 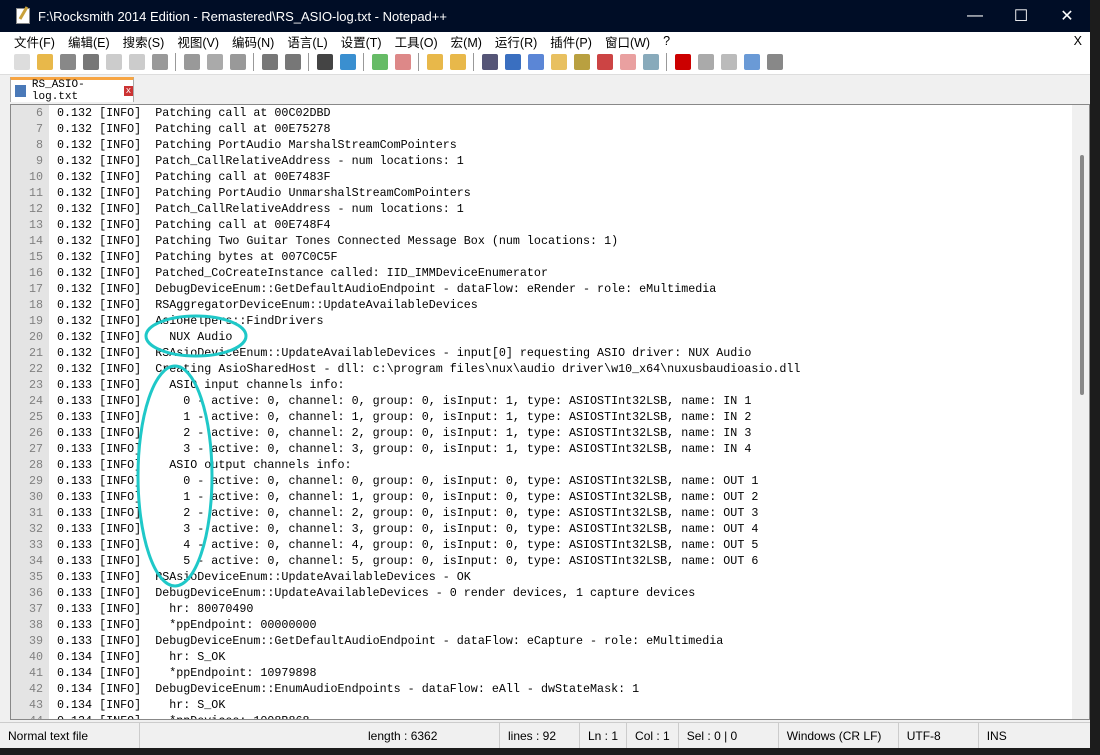 What do you see at coordinates (269, 62) in the screenshot?
I see `undo-icon` at bounding box center [269, 62].